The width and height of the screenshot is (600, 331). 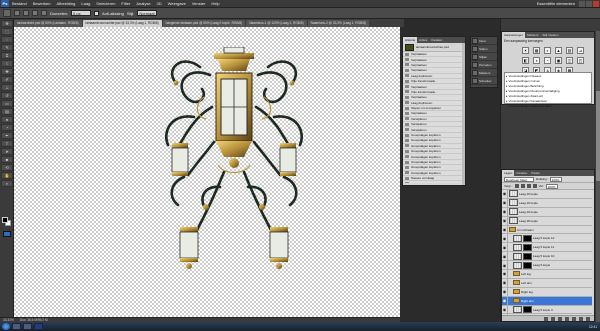 What do you see at coordinates (7, 159) in the screenshot?
I see `shape-icon: ■` at bounding box center [7, 159].